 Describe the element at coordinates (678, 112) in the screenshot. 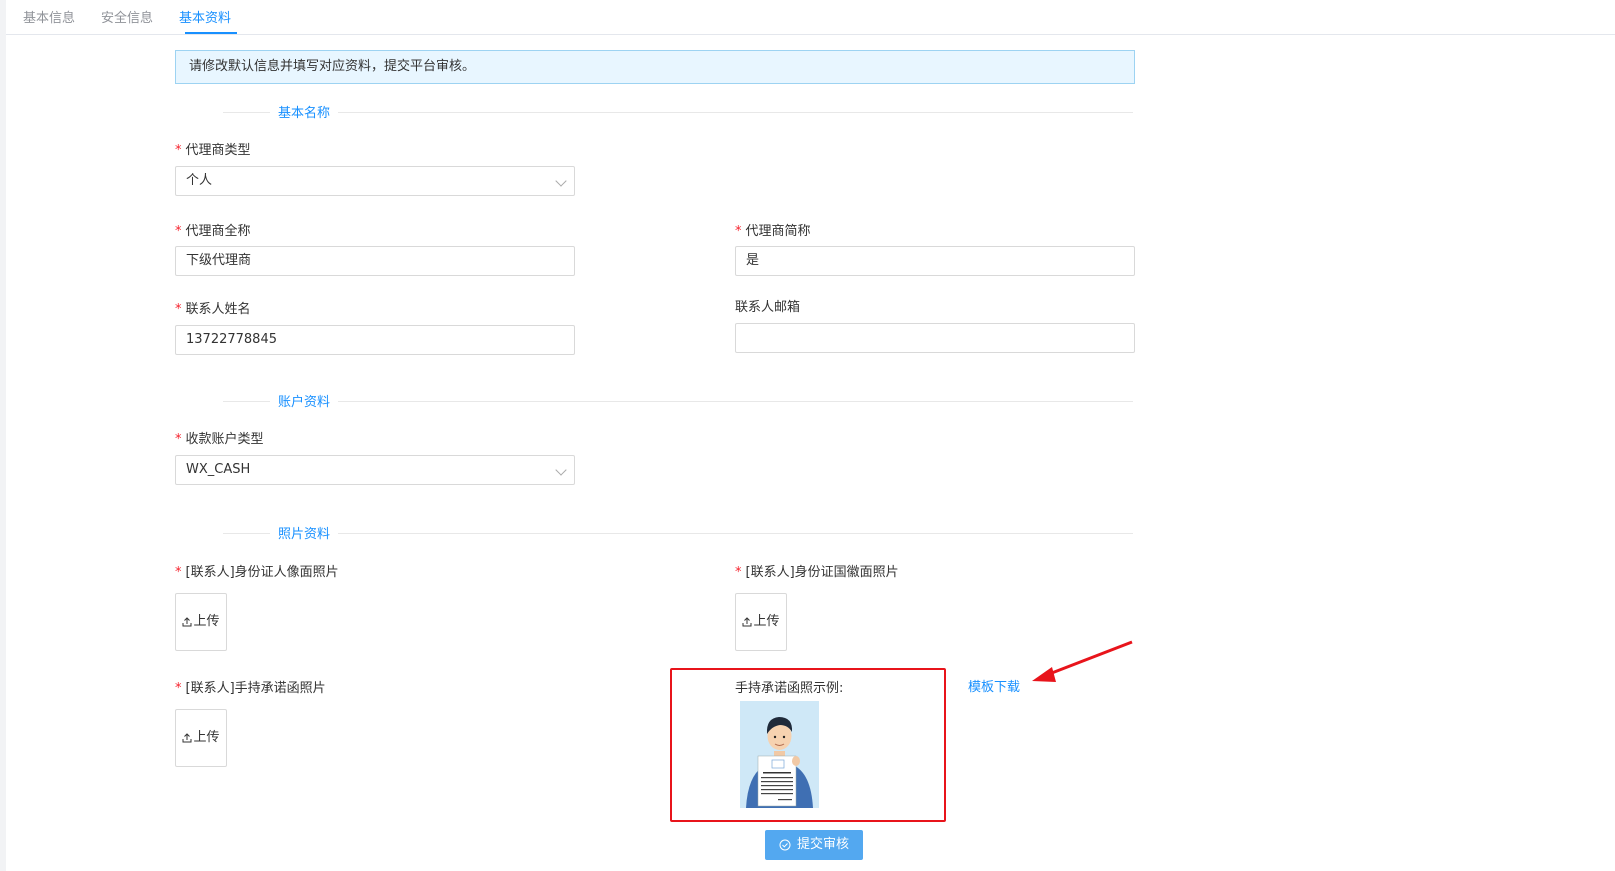

I see `section-divider-basic` at that location.